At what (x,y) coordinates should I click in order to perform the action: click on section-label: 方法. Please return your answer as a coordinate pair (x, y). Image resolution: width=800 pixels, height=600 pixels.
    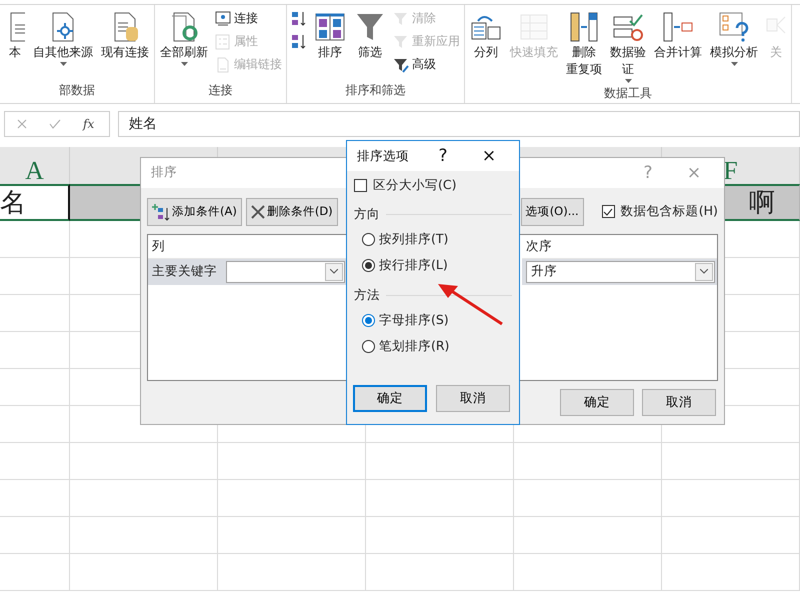
    Looking at the image, I should click on (367, 295).